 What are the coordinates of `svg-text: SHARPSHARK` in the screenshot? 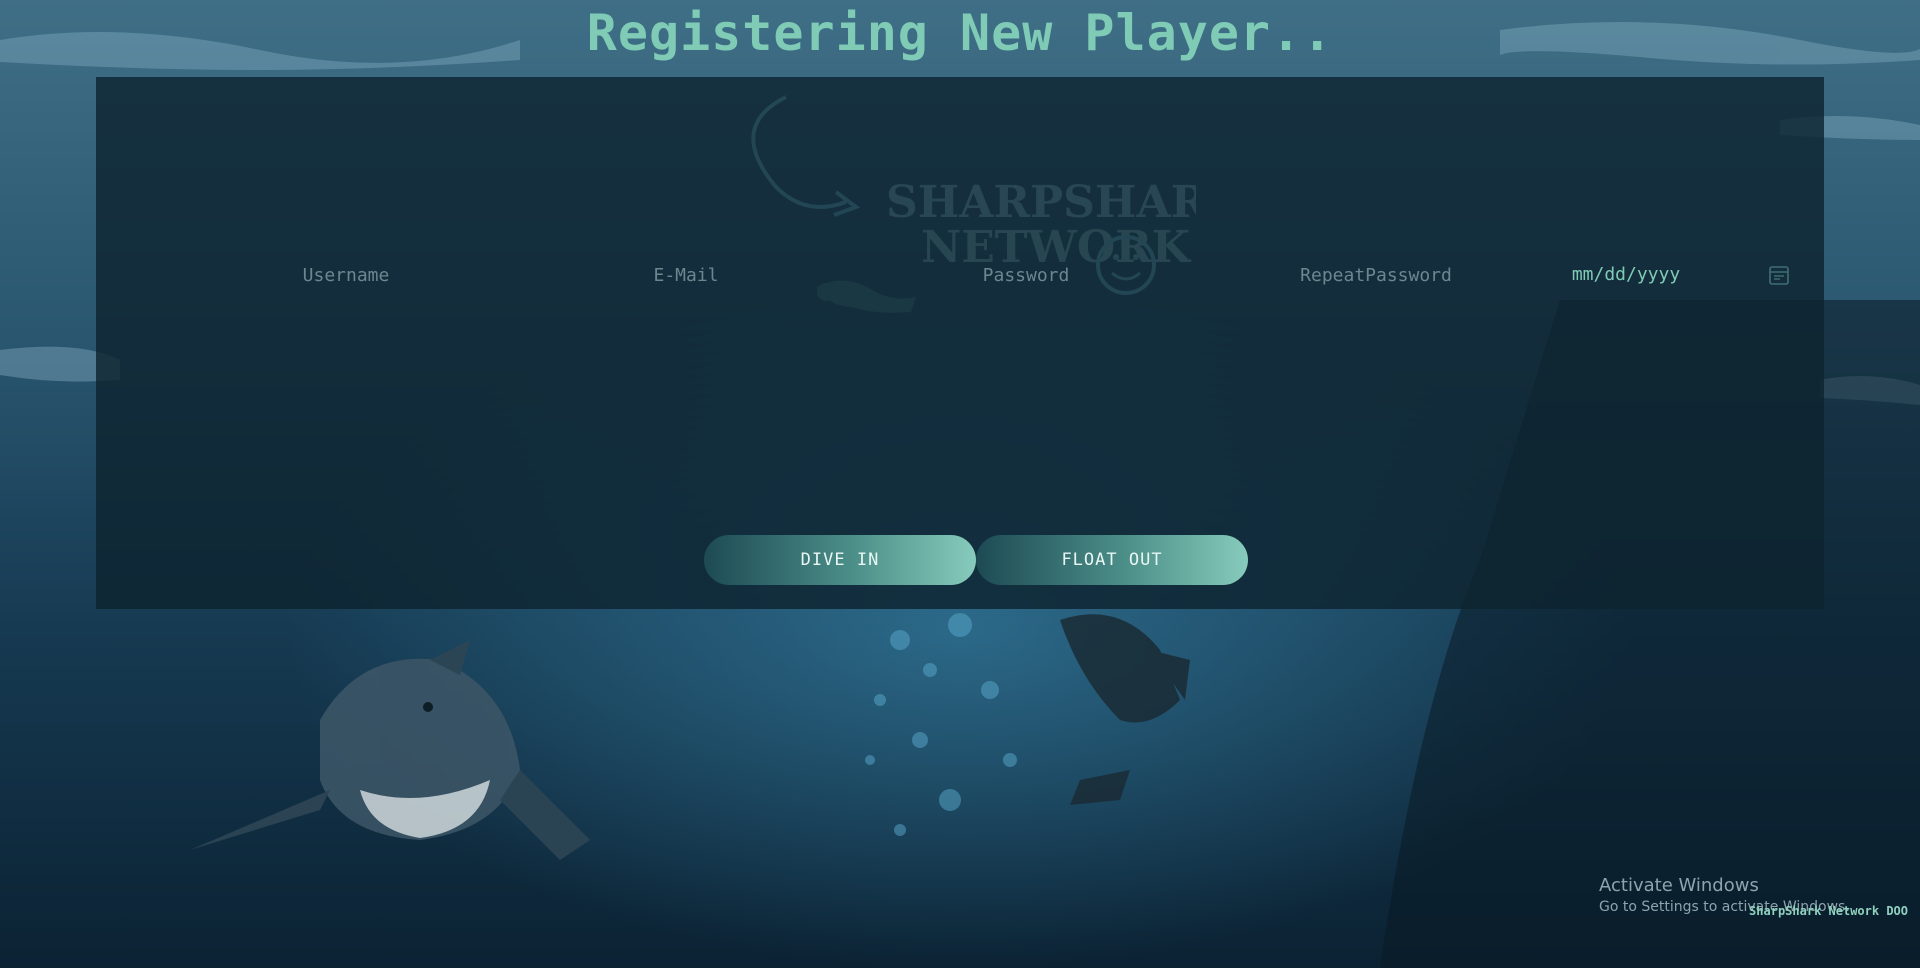 It's located at (1041, 202).